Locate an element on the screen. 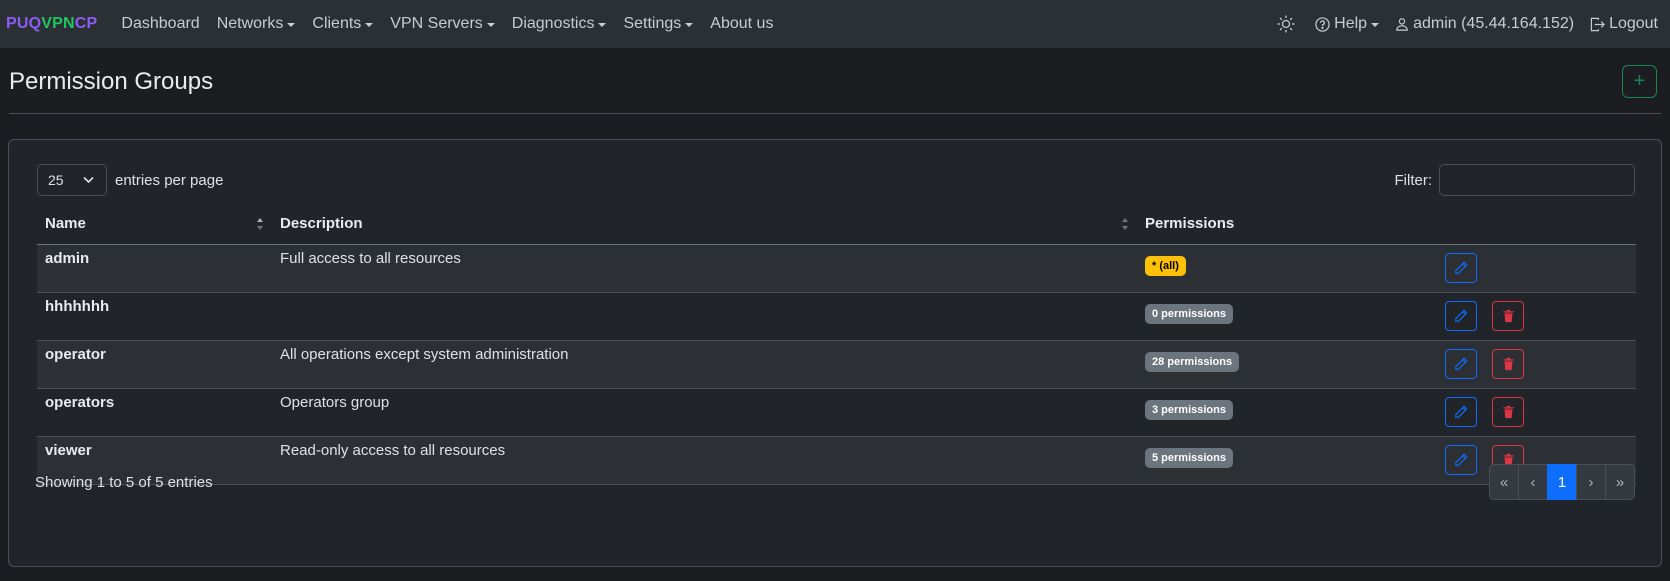  table-header-row: Name Description Permissions is located at coordinates (836, 224).